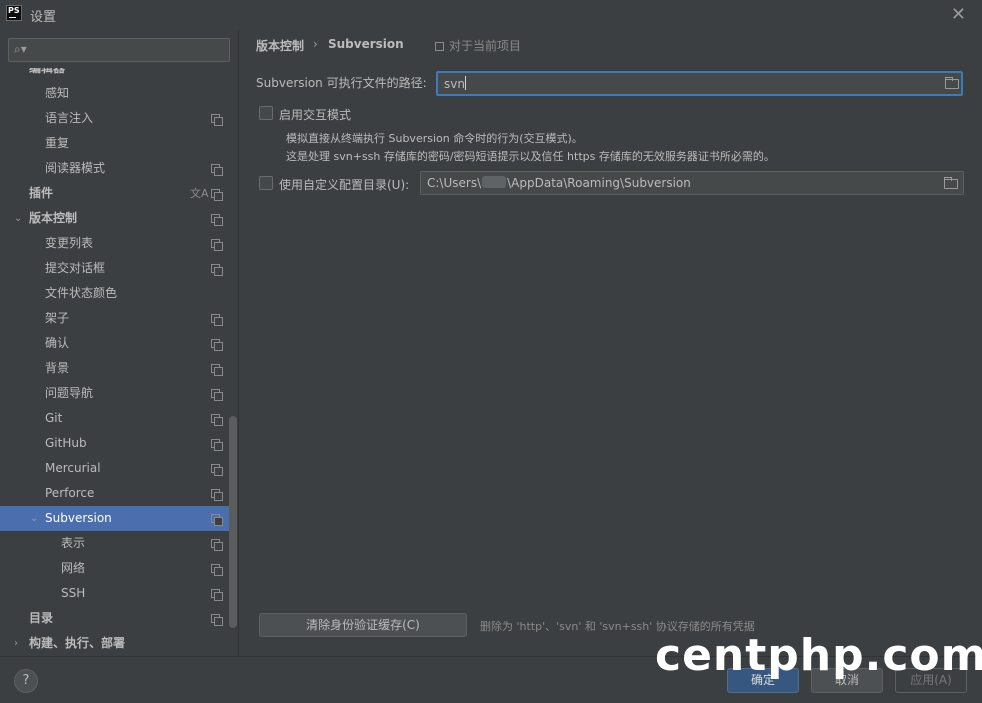 This screenshot has width=982, height=703. What do you see at coordinates (69, 118) in the screenshot?
I see `sidebar-item-label: 语言注入` at bounding box center [69, 118].